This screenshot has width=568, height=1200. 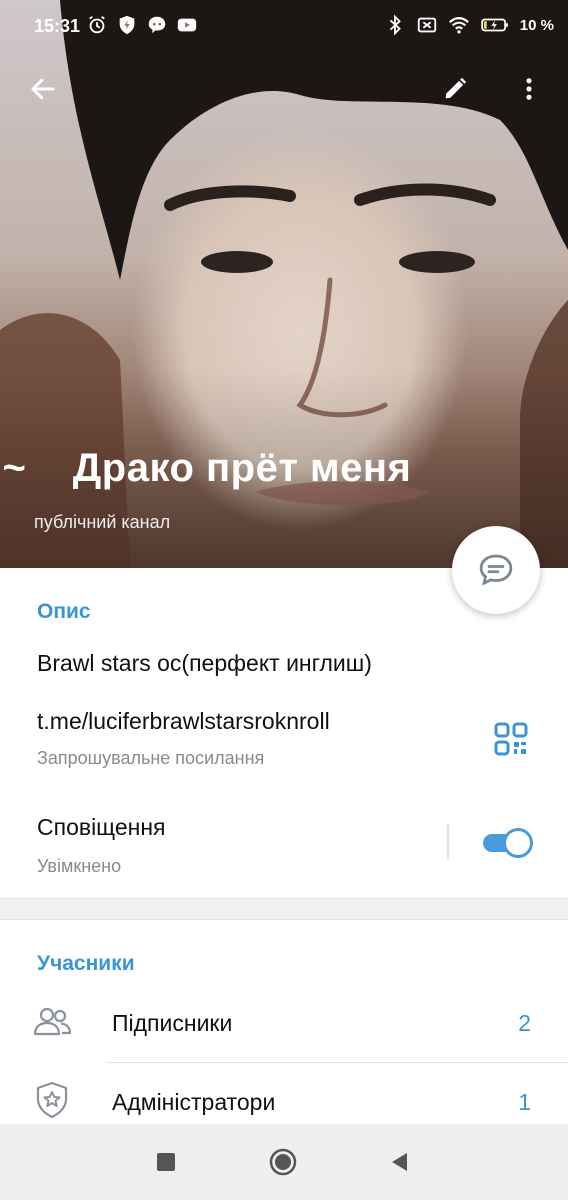 What do you see at coordinates (157, 25) in the screenshot?
I see `messenger-icon` at bounding box center [157, 25].